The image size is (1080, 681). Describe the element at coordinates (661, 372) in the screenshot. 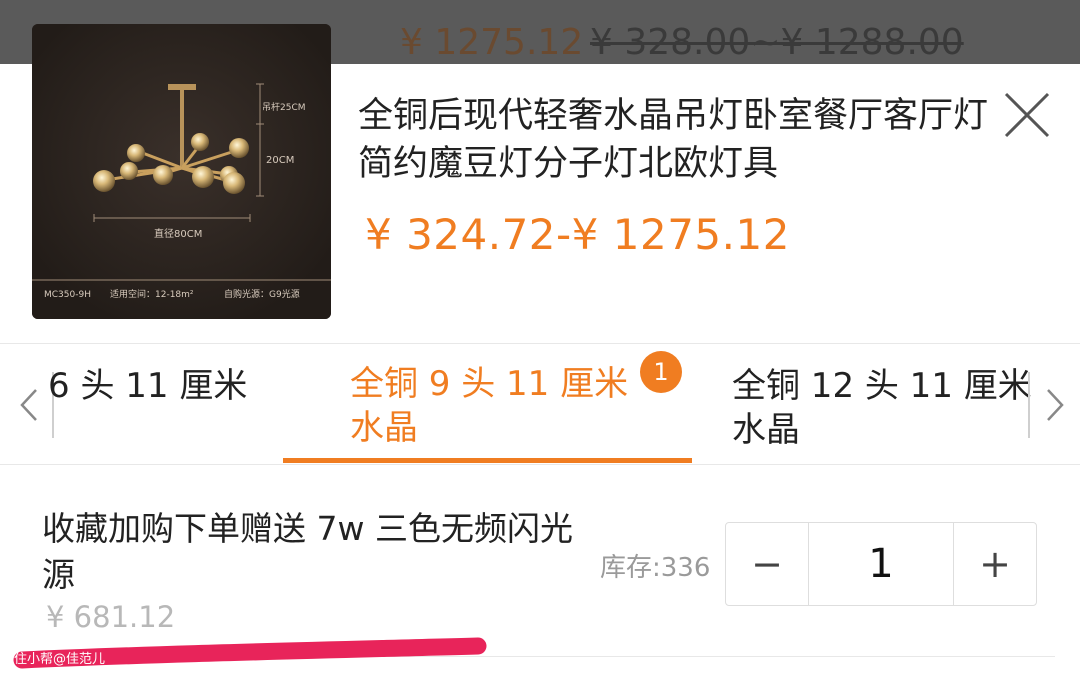

I see `selected-count-badge: 1` at that location.